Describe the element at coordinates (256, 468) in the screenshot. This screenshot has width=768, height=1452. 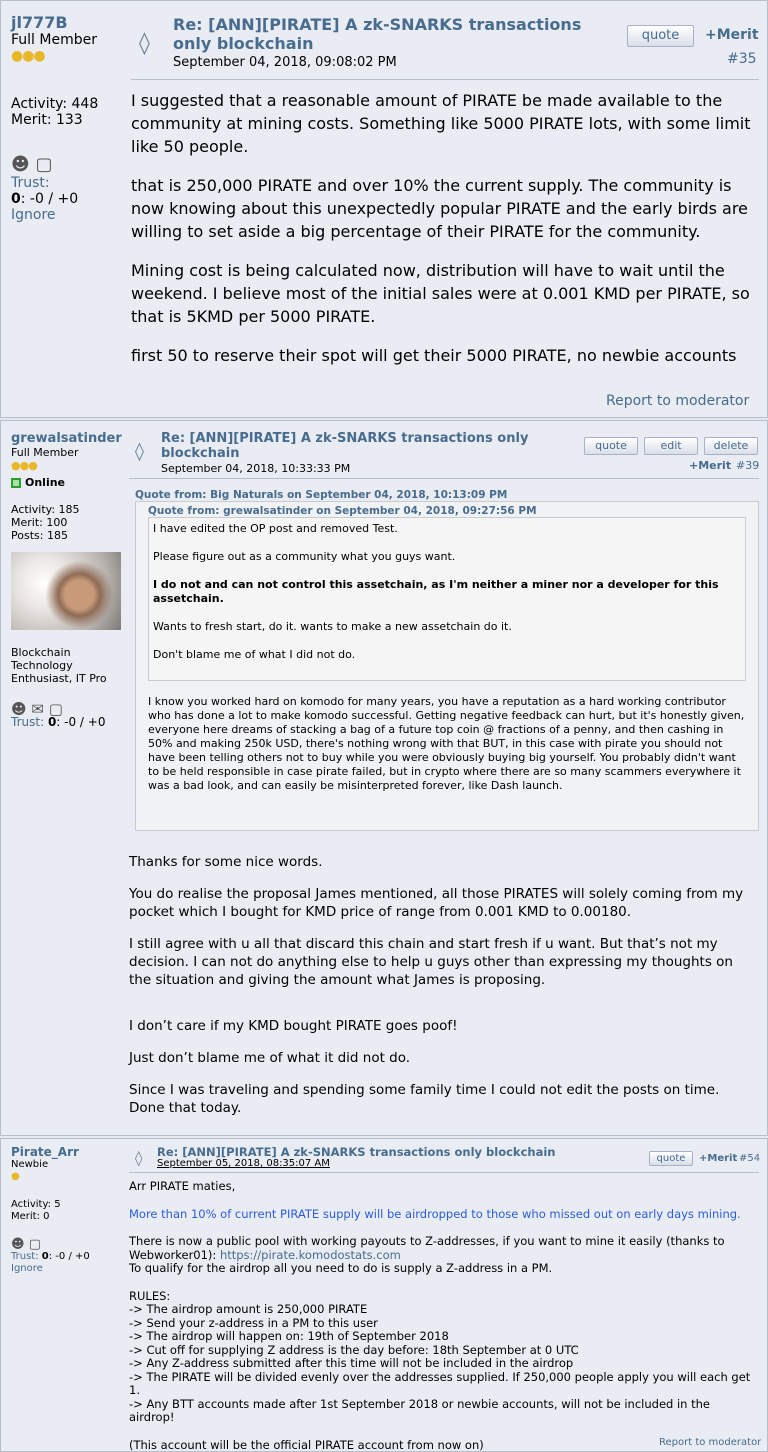
I see `post-date: September 04, 2018, 10:33:33 PM` at that location.